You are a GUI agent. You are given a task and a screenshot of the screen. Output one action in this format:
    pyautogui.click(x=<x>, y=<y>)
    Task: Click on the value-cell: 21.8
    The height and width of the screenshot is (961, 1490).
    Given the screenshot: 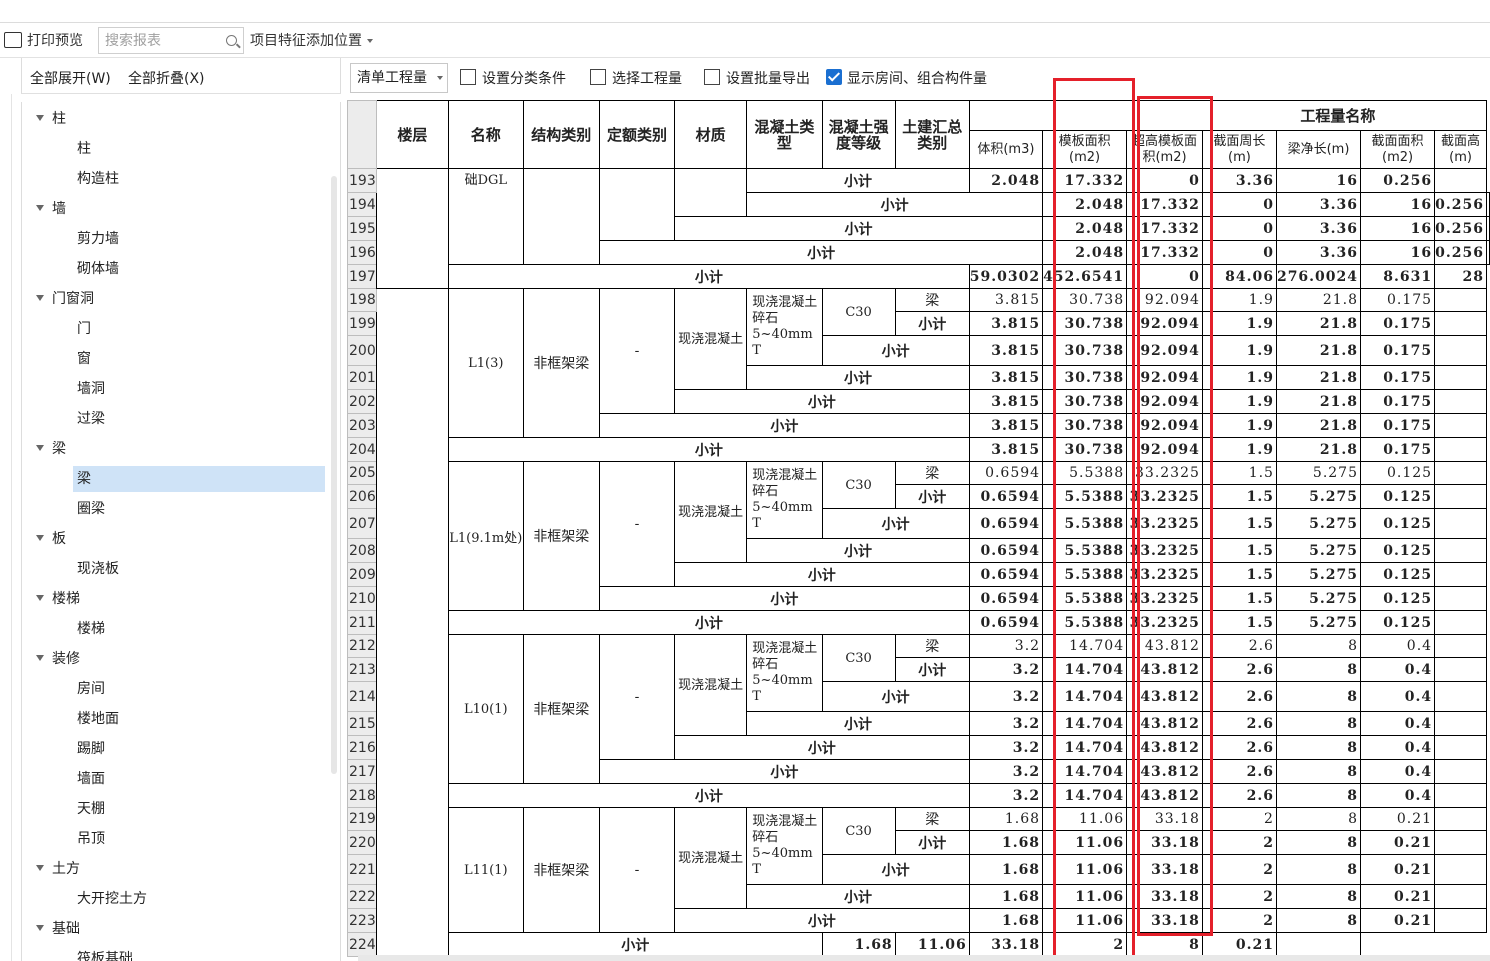 What is the action you would take?
    pyautogui.click(x=1318, y=300)
    